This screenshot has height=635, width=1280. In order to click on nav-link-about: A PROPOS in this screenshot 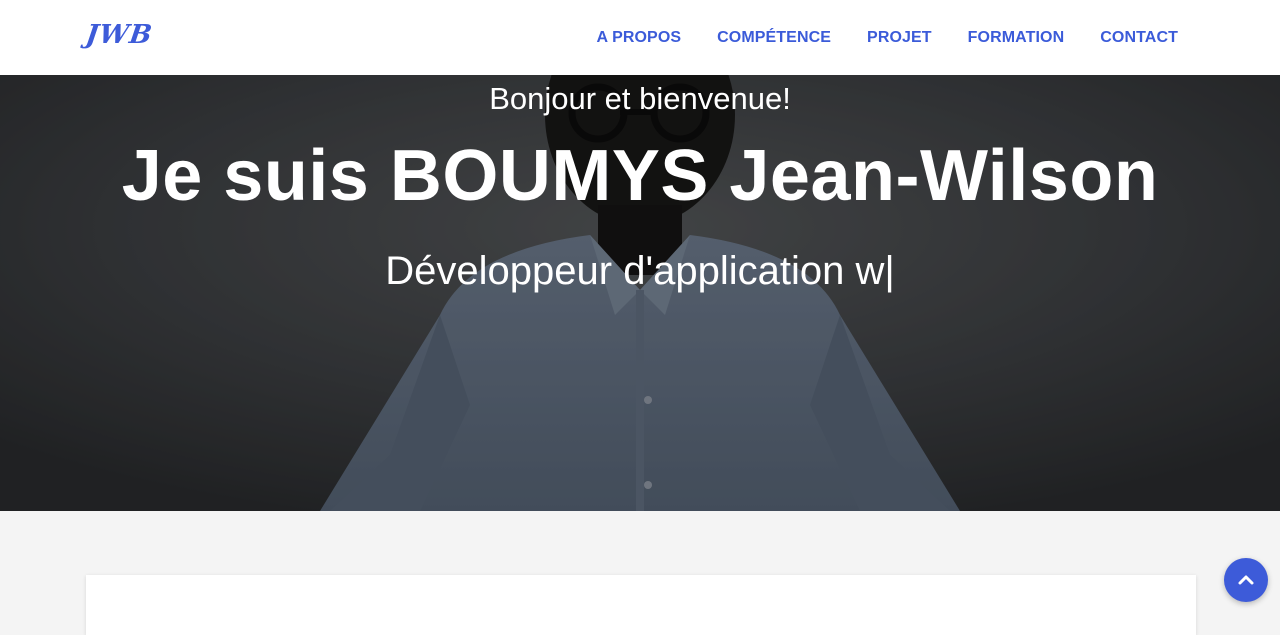, I will do `click(638, 37)`.